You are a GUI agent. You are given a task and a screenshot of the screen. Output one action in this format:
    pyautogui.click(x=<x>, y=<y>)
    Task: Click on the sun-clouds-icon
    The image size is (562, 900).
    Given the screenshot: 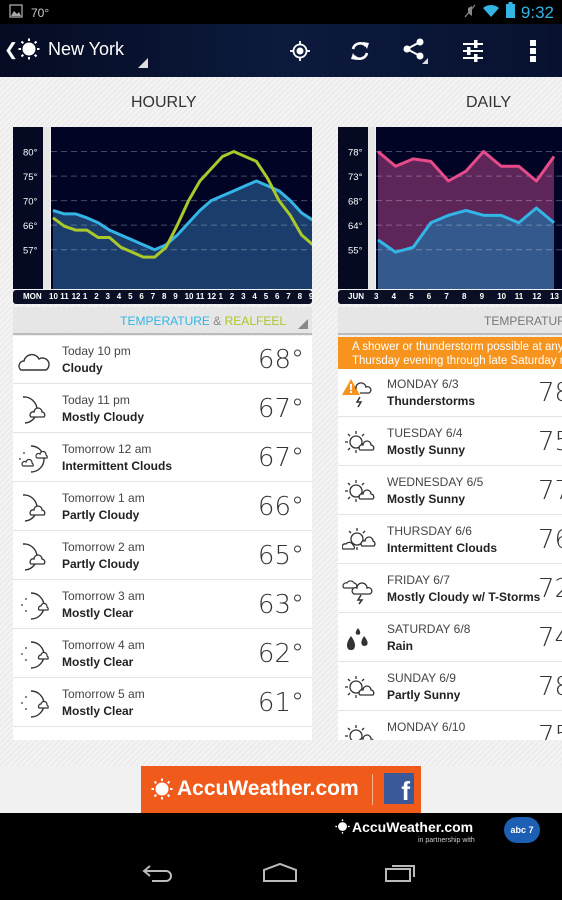 What is the action you would take?
    pyautogui.click(x=359, y=539)
    